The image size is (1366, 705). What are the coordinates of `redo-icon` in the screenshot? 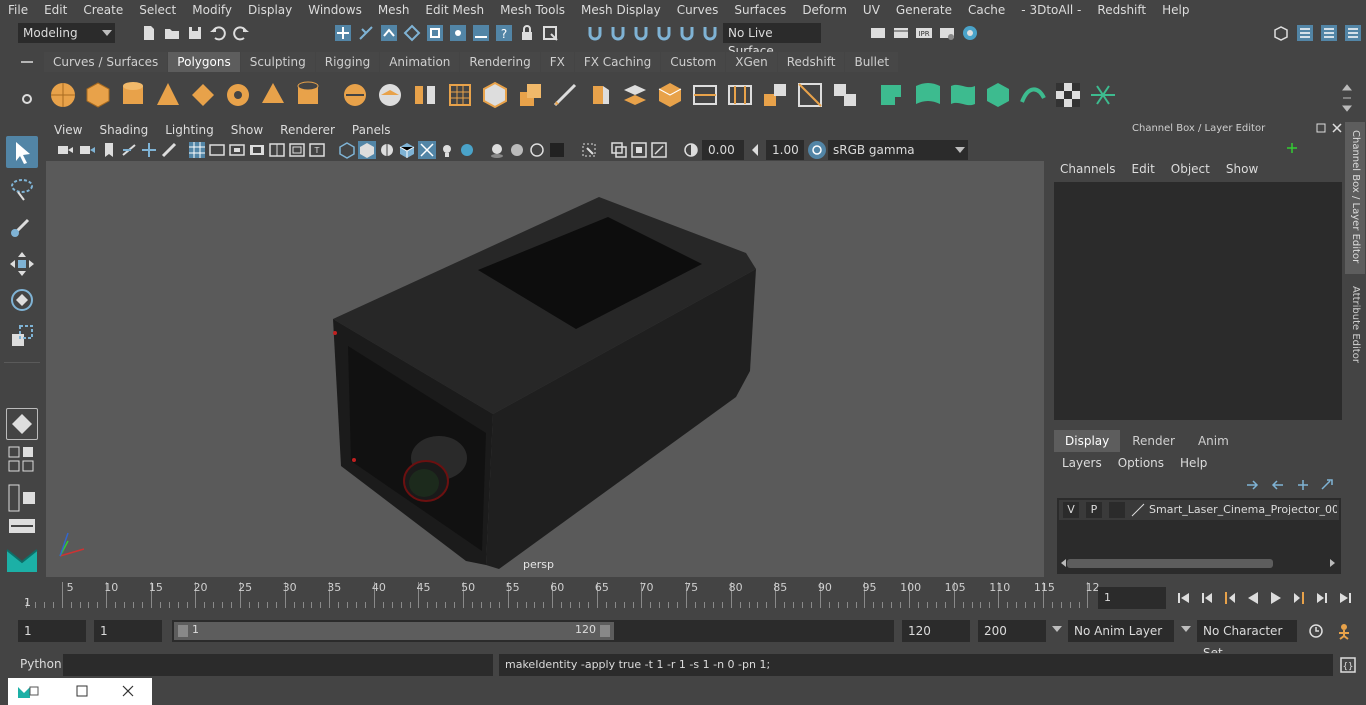 It's located at (241, 33).